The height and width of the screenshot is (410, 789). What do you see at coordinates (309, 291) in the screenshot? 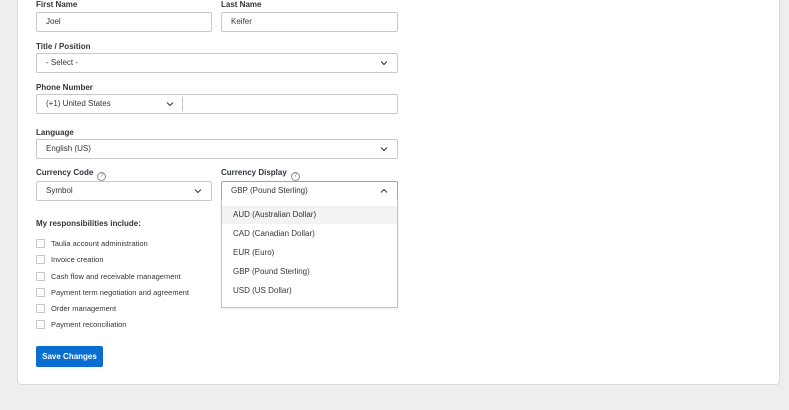
I see `dropdown-option: USD (US Dollar)` at bounding box center [309, 291].